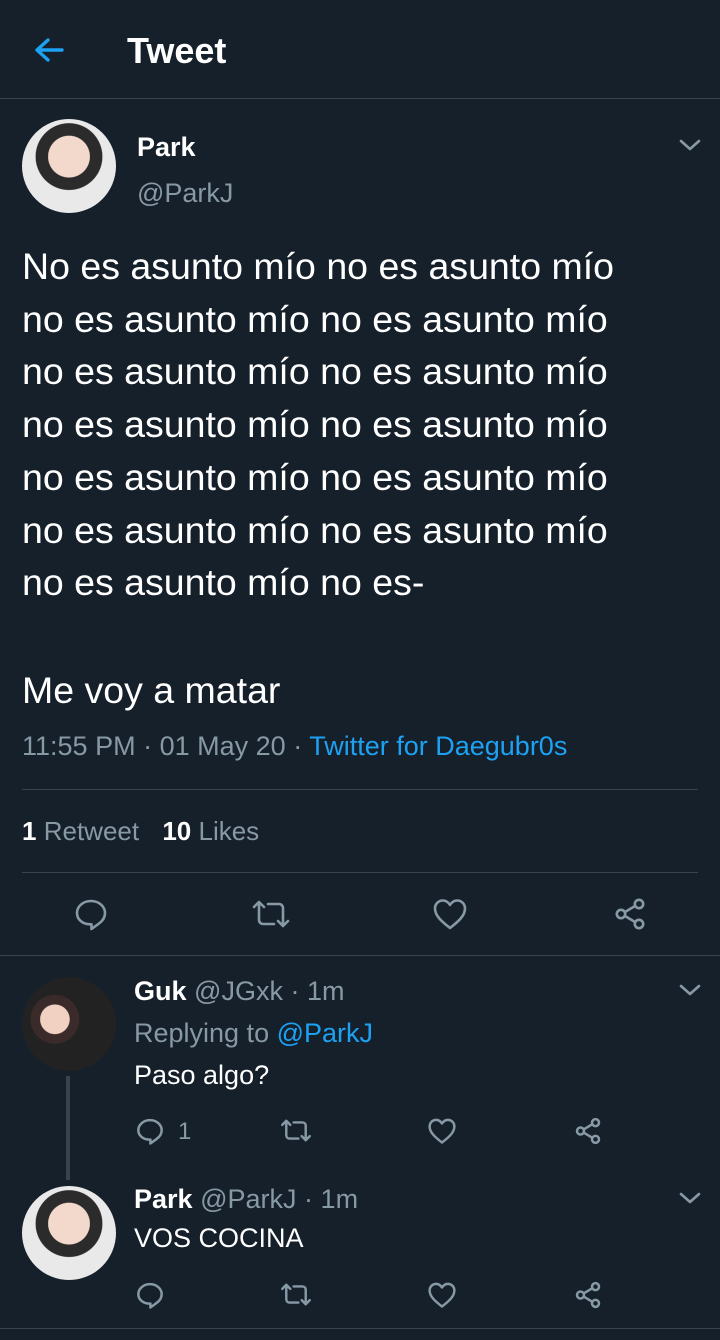 Image resolution: width=720 pixels, height=1340 pixels. I want to click on reply-header: Guk @JGxk · 1m, so click(239, 991).